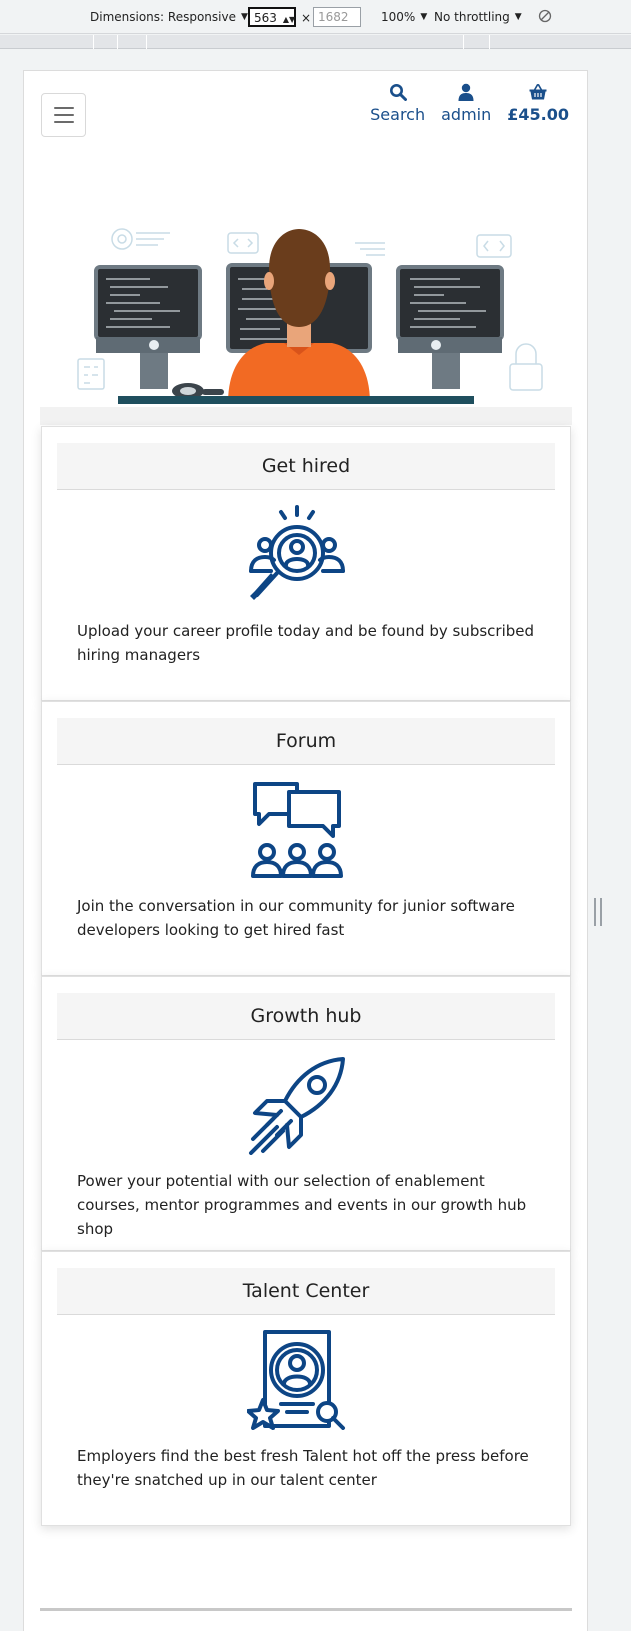 This screenshot has width=631, height=1631. Describe the element at coordinates (472, 17) in the screenshot. I see `throttling-label: No throttling` at that location.